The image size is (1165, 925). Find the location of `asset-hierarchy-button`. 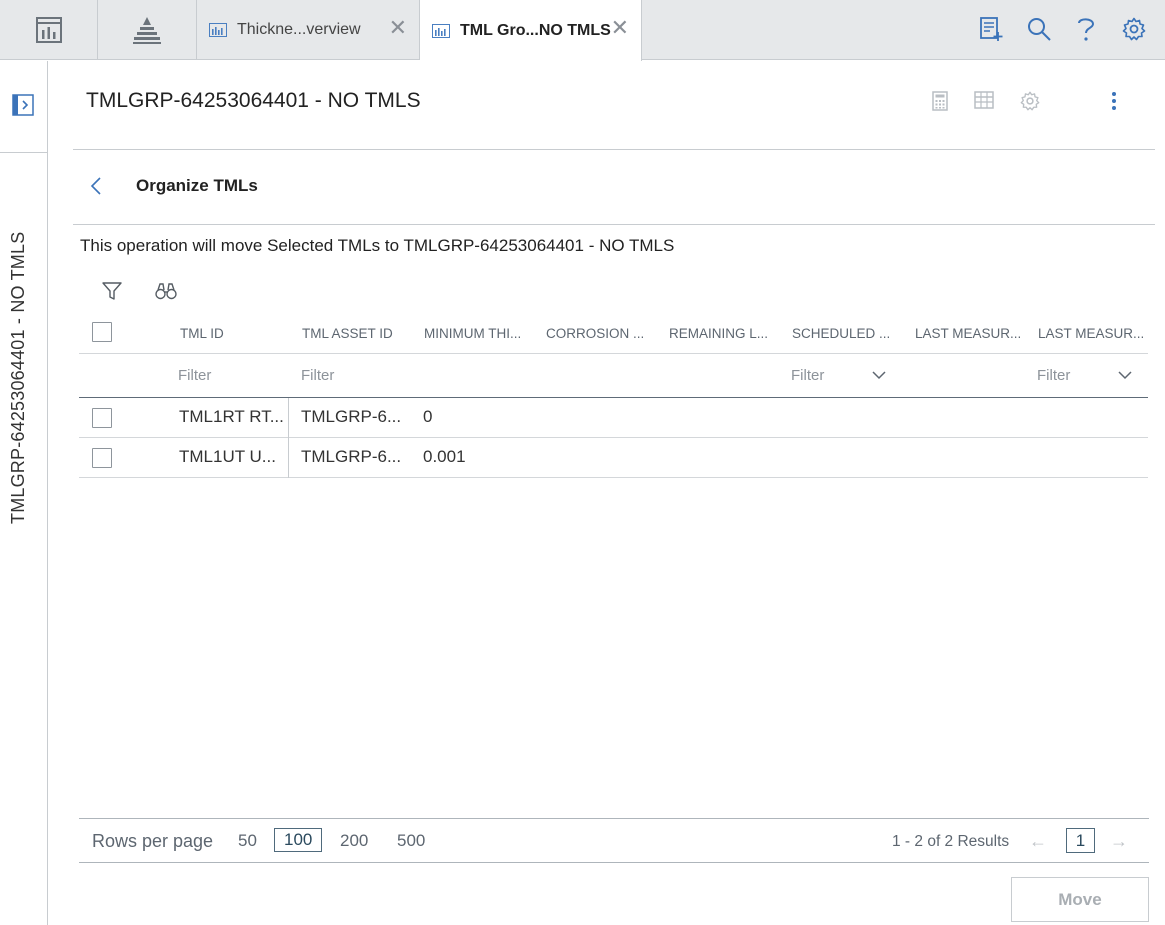

asset-hierarchy-button is located at coordinates (147, 30).